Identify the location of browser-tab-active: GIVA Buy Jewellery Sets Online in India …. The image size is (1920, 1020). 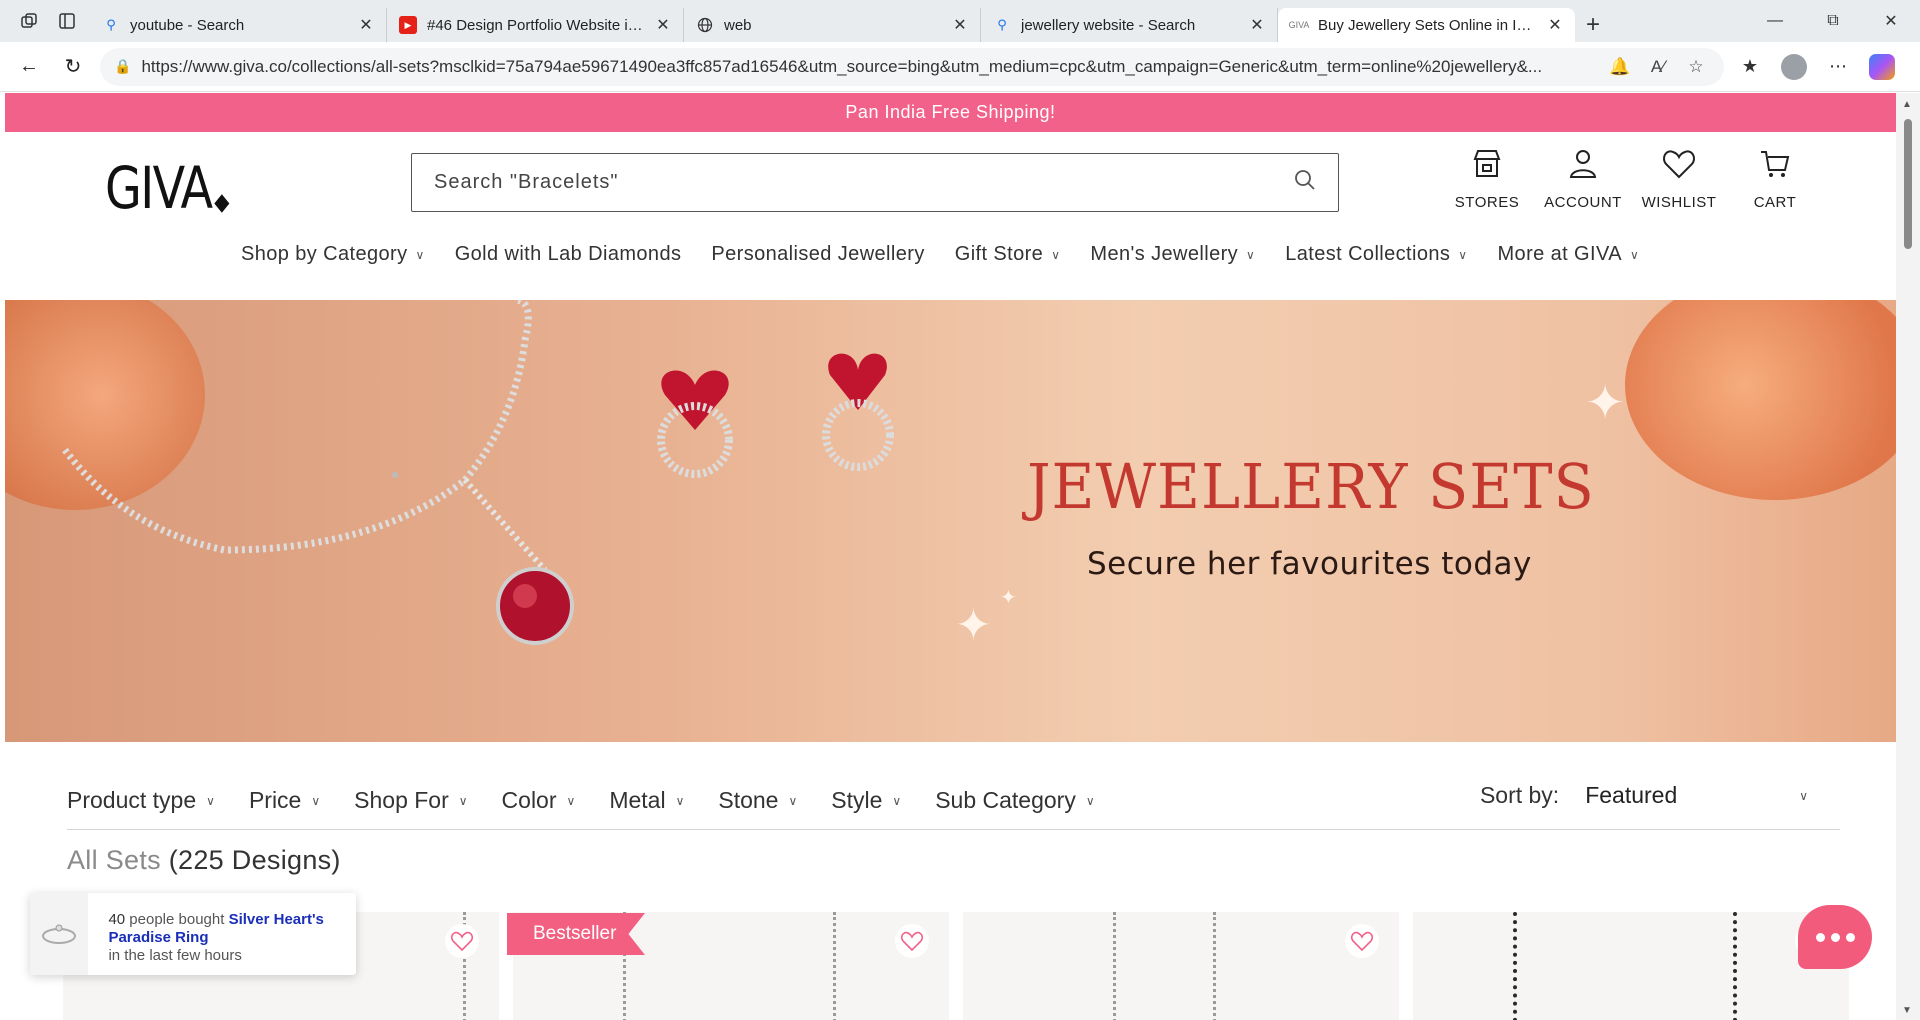
(1426, 25).